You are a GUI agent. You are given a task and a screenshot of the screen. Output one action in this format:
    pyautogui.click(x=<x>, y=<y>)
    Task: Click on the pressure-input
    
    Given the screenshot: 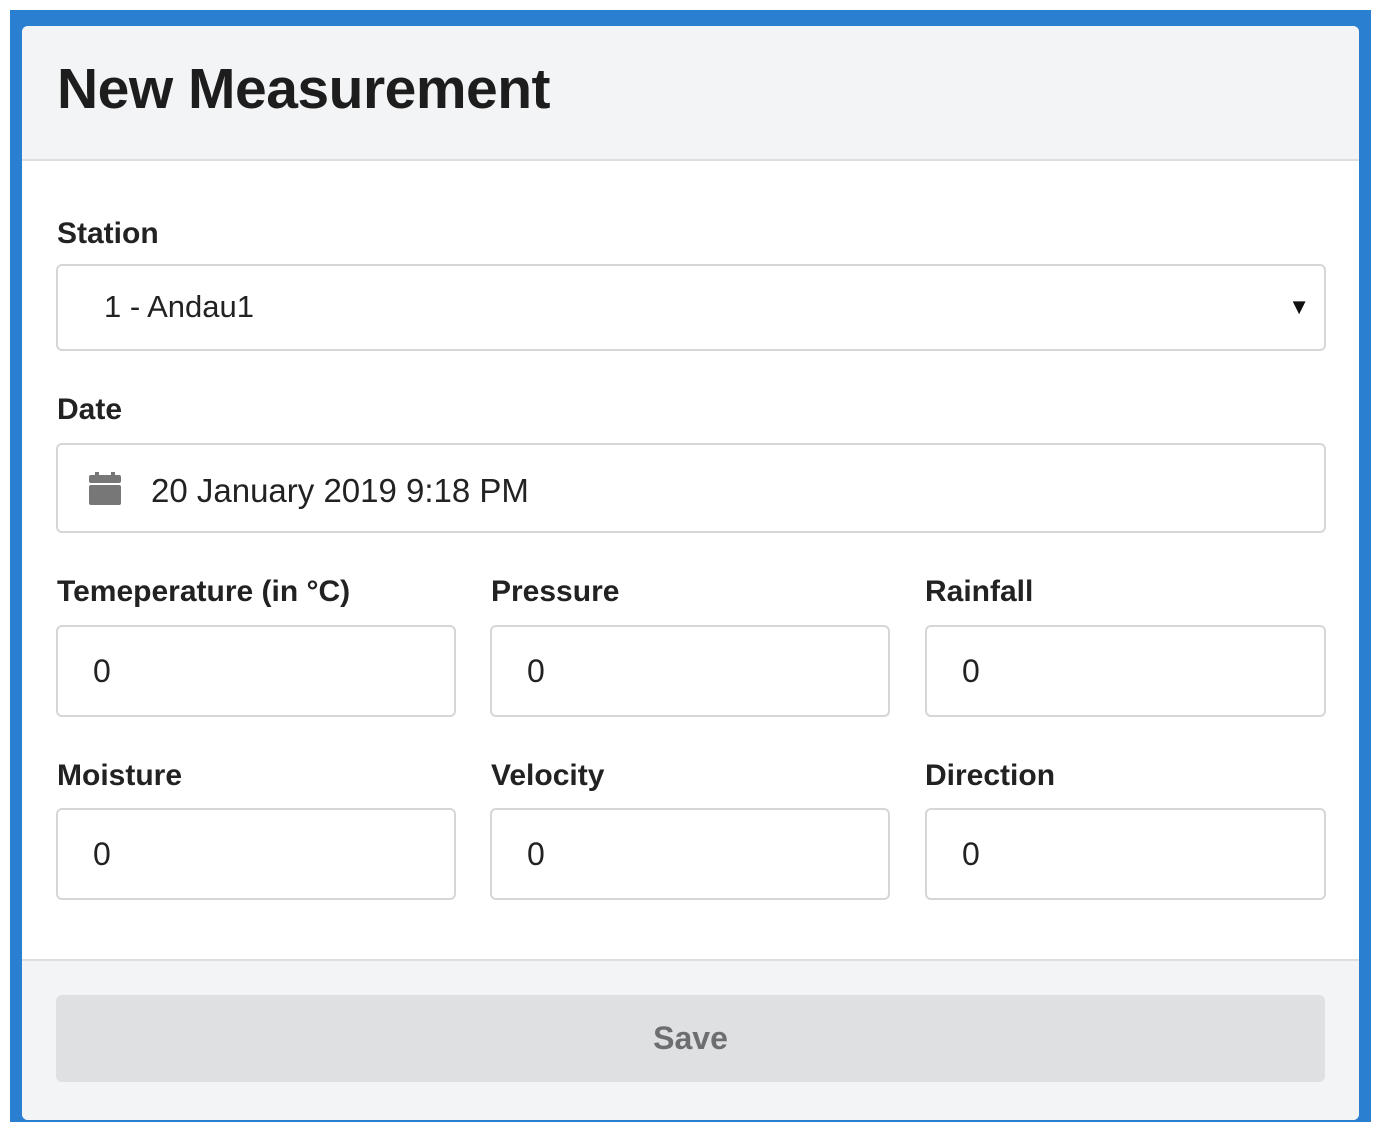 What is the action you would take?
    pyautogui.click(x=690, y=671)
    